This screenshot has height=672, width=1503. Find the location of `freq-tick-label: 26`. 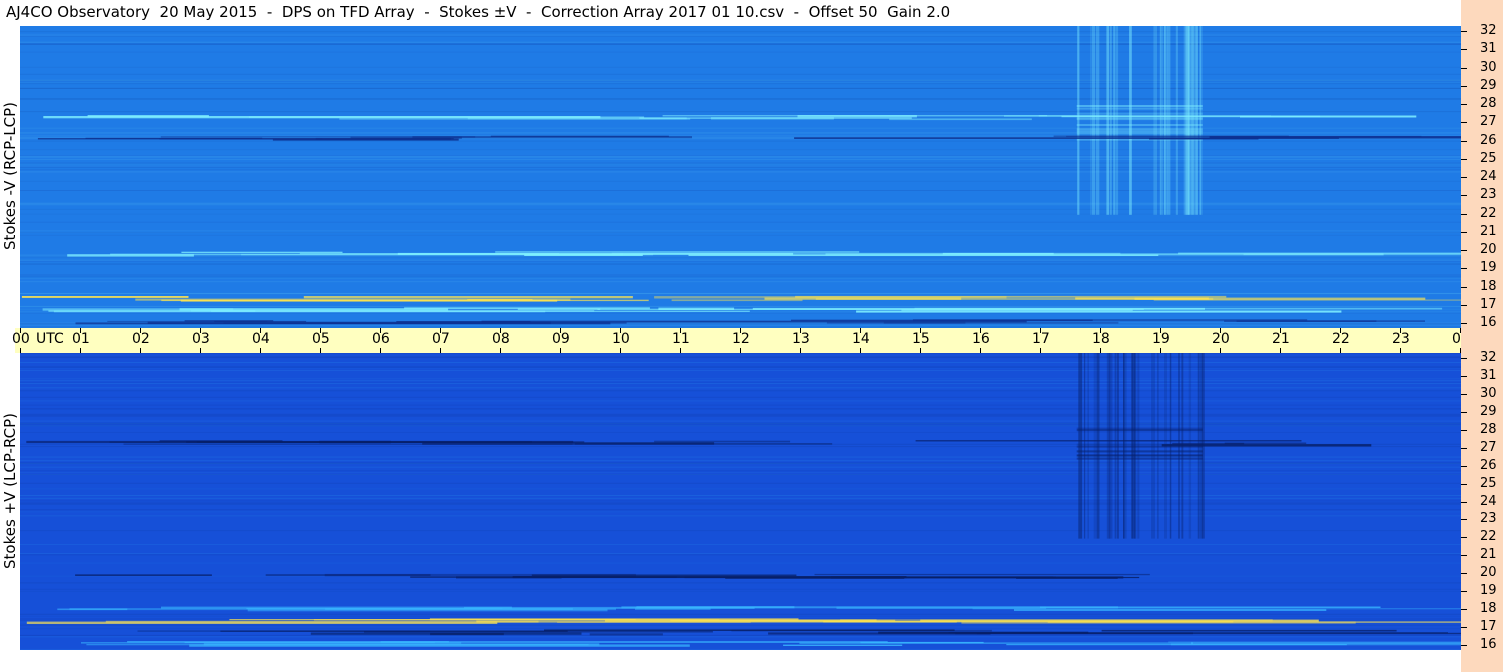

freq-tick-label: 26 is located at coordinates (1488, 465).